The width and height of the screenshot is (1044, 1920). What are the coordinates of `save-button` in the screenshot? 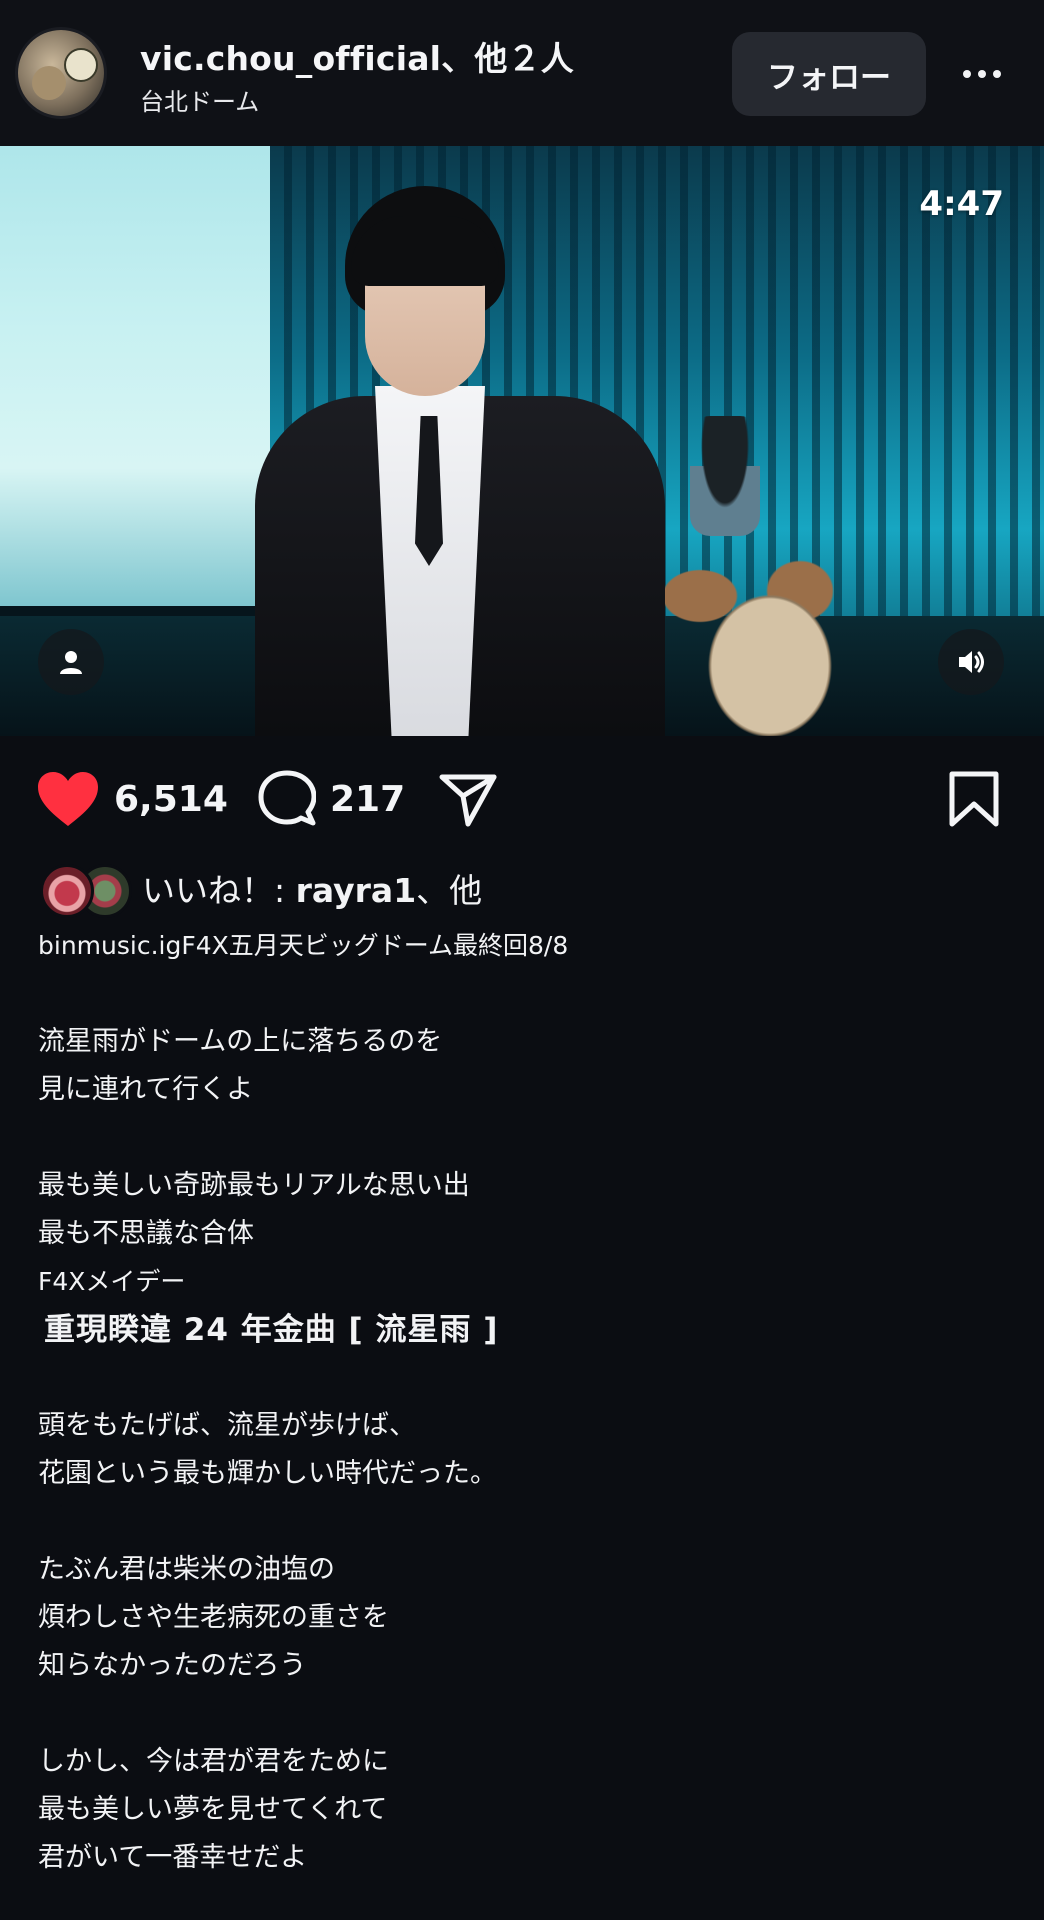 It's located at (974, 799).